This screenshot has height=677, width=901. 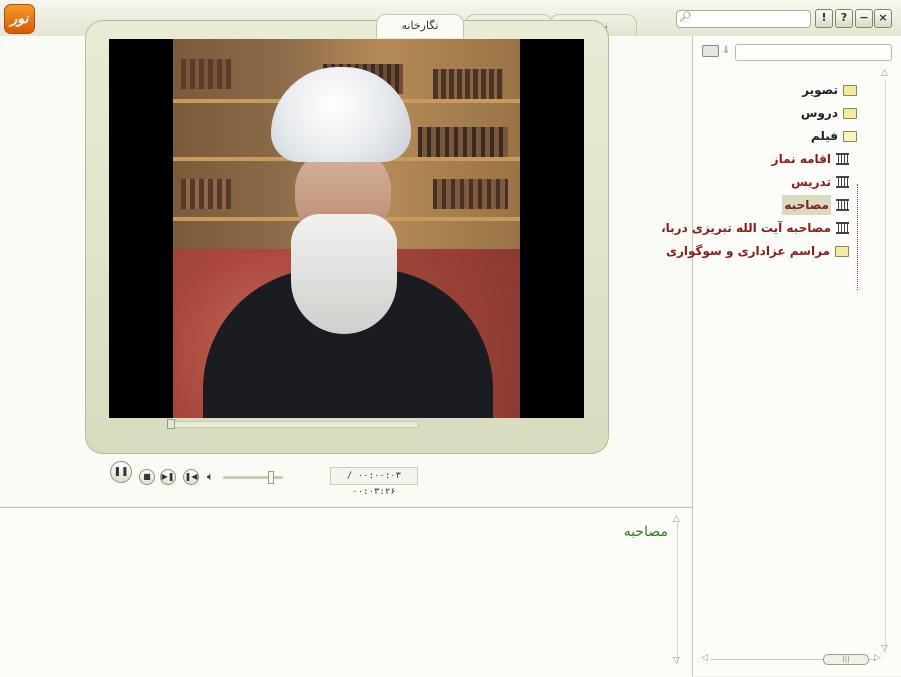 I want to click on download-icon: ⇓, so click(x=726, y=50).